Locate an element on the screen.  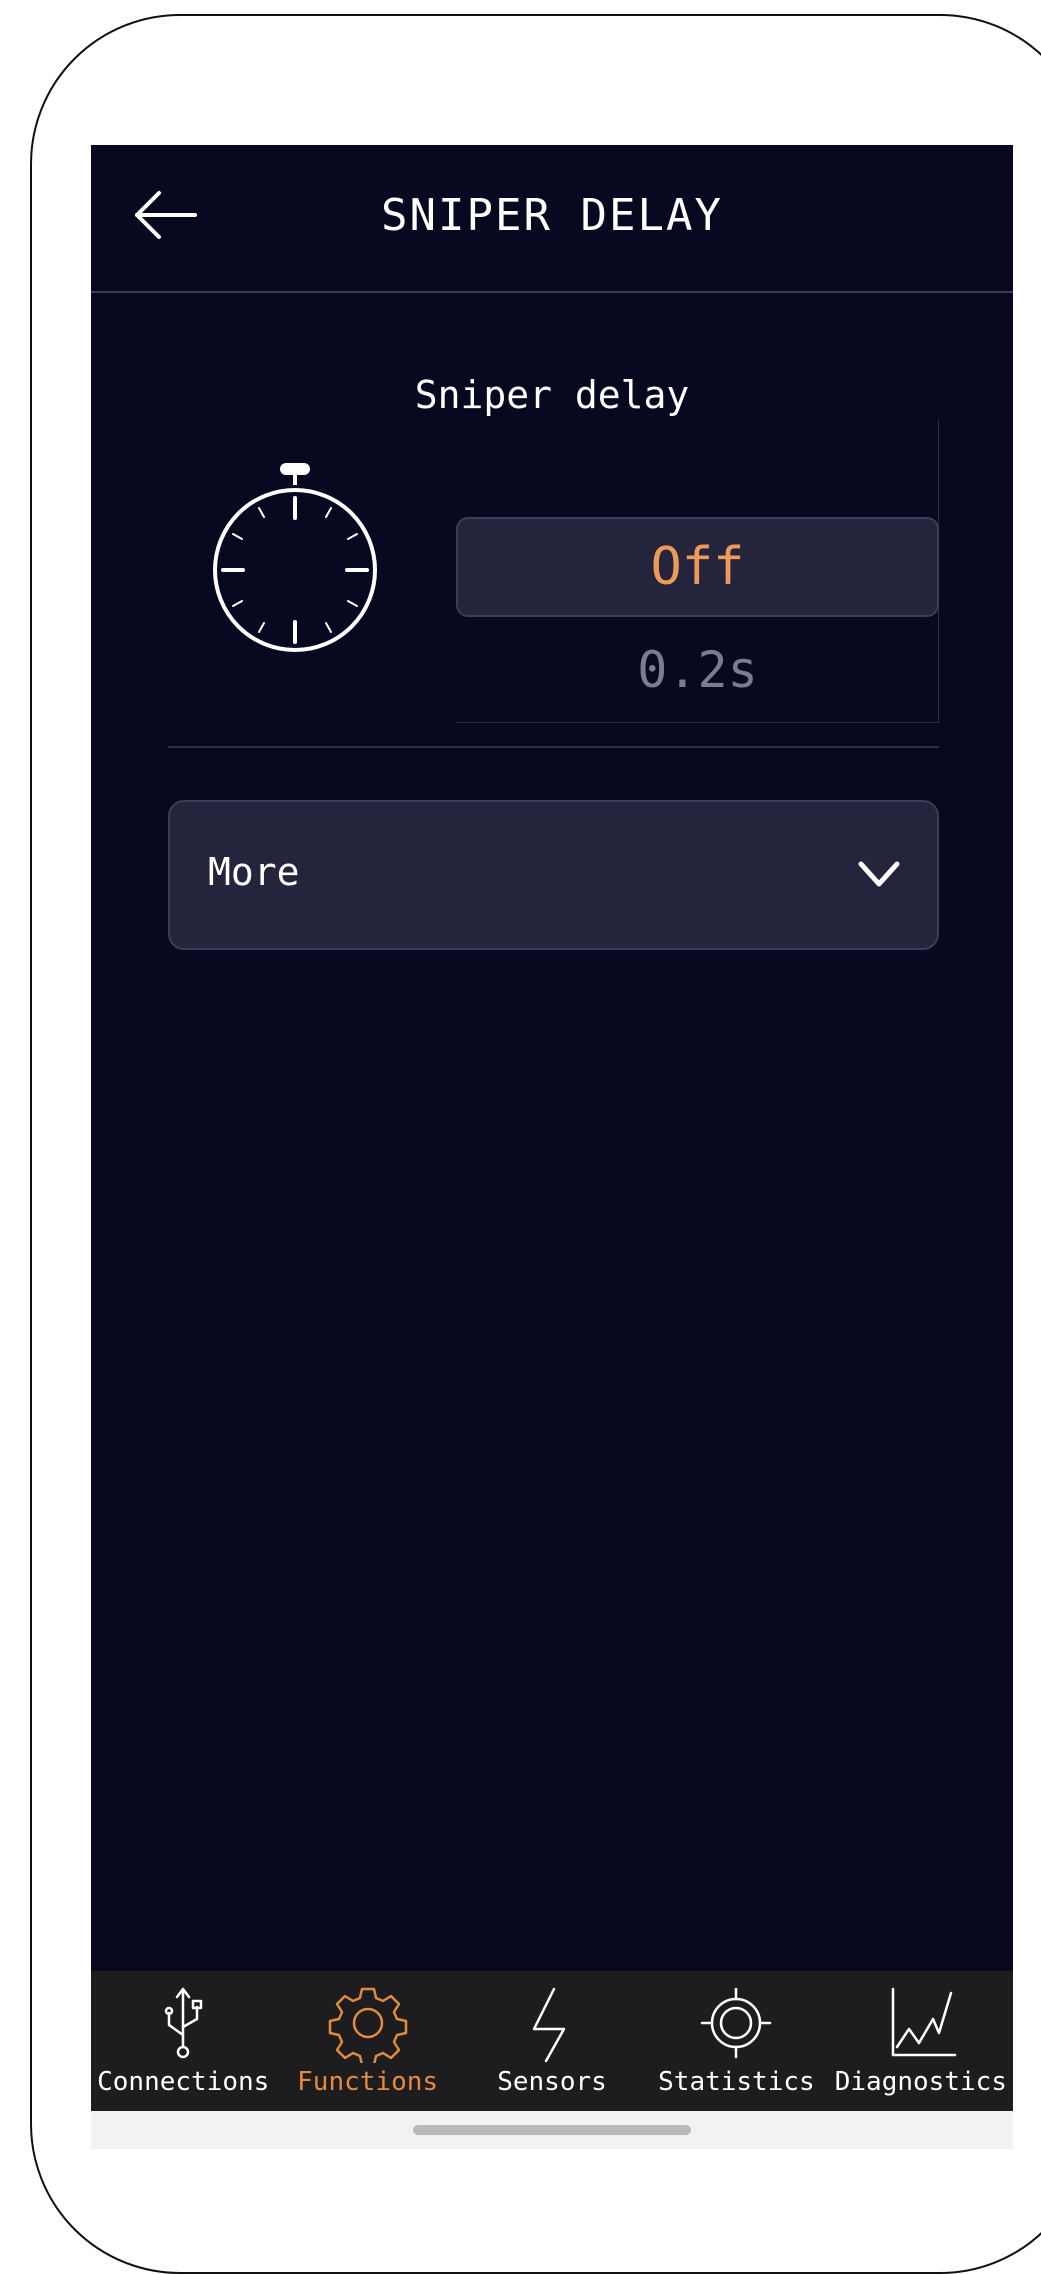
nav-item-diagnostics: Diagnostics is located at coordinates (921, 2041).